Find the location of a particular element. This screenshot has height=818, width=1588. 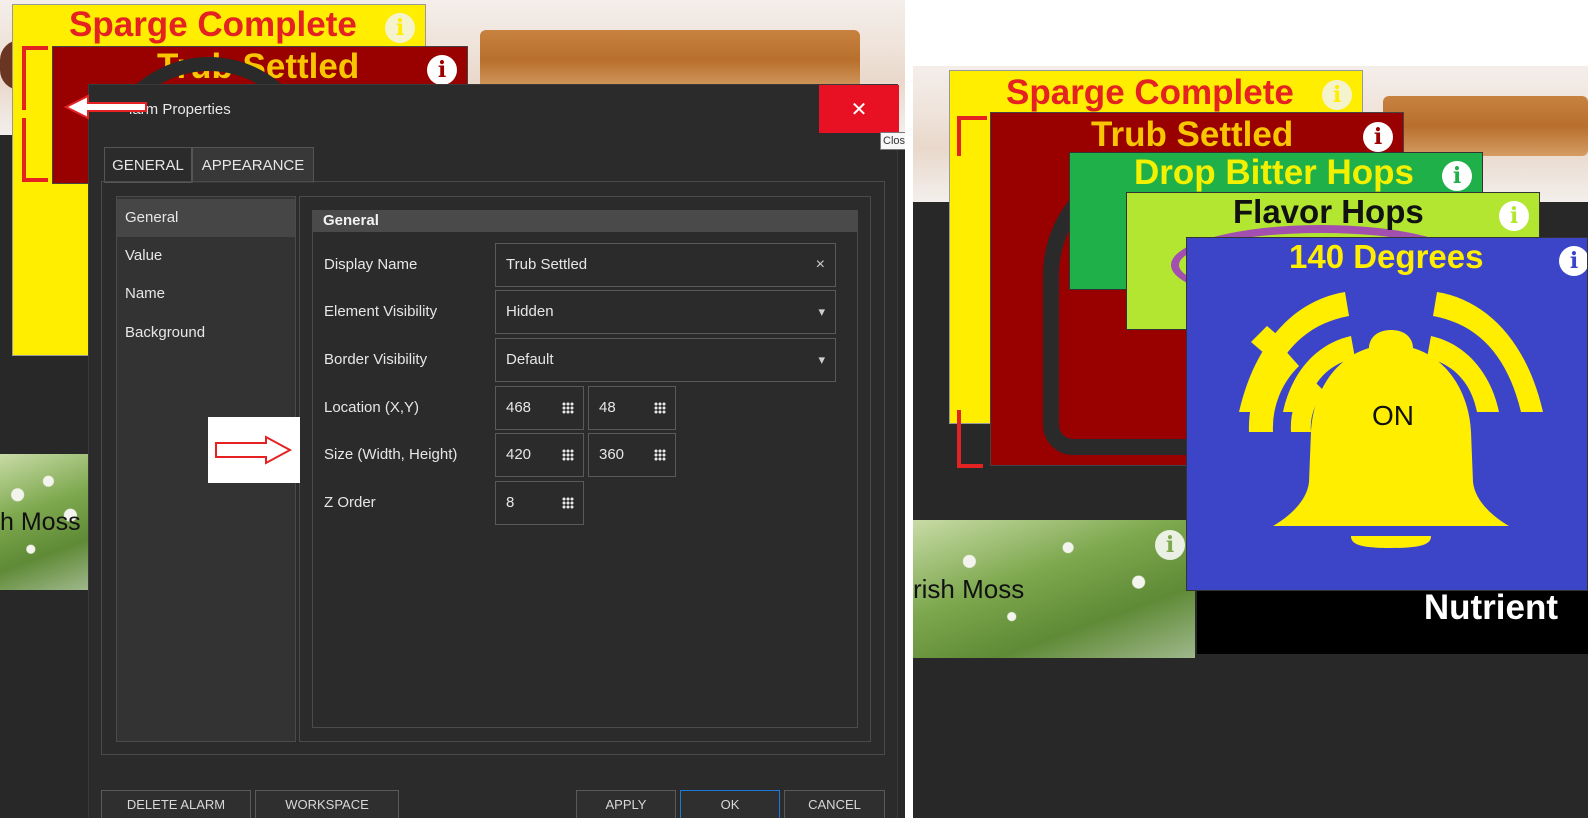

size-height-input: 360 is located at coordinates (632, 455).